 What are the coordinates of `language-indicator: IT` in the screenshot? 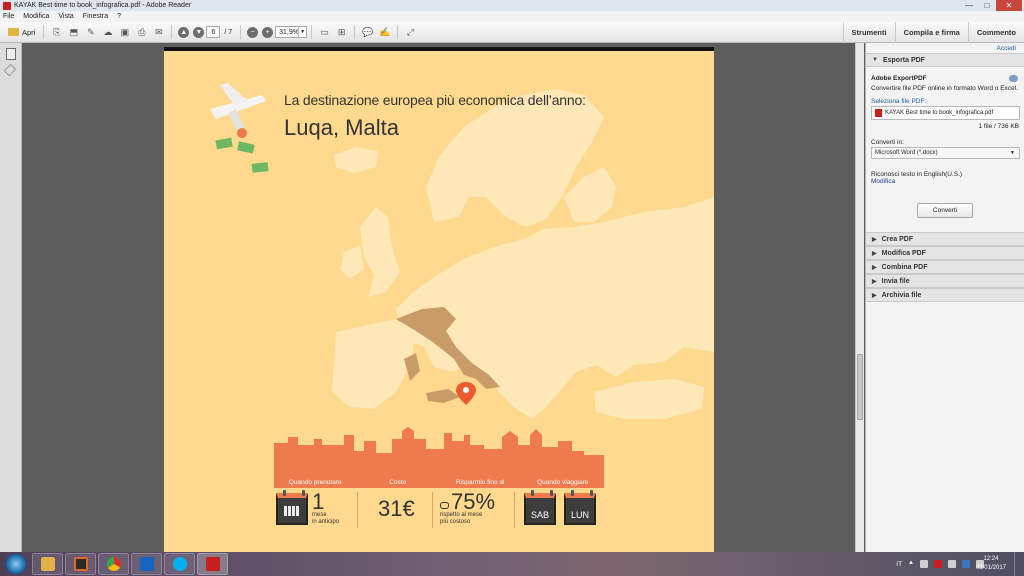 It's located at (899, 564).